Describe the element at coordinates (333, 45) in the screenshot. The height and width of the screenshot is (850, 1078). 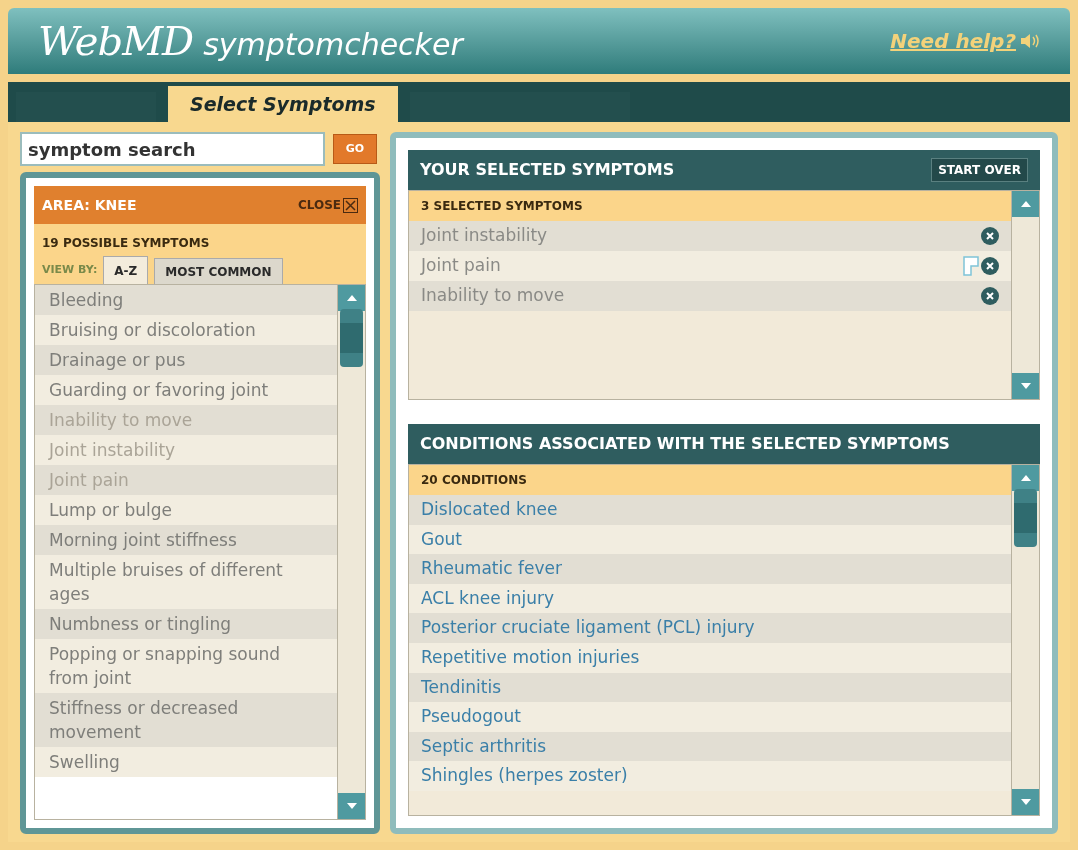
I see `logo-product: symptomchecker` at that location.